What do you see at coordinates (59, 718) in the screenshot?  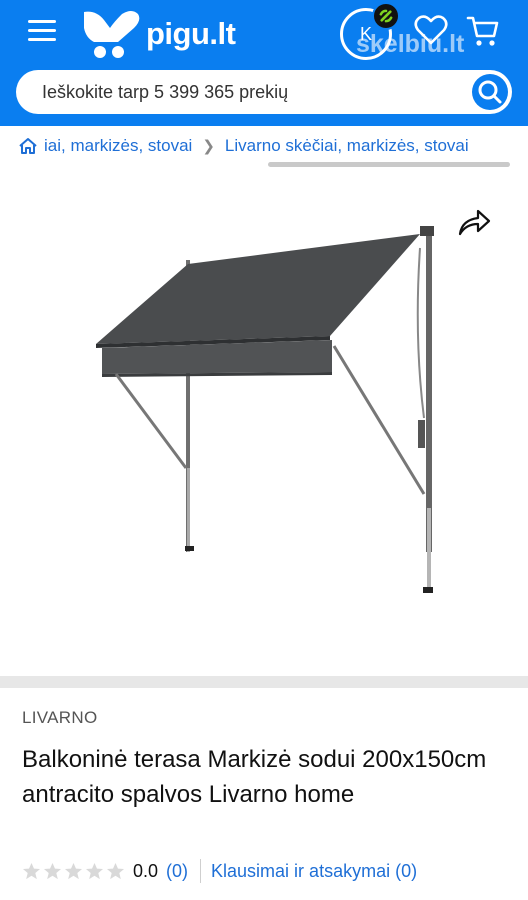 I see `product-brand: LIVARNO` at bounding box center [59, 718].